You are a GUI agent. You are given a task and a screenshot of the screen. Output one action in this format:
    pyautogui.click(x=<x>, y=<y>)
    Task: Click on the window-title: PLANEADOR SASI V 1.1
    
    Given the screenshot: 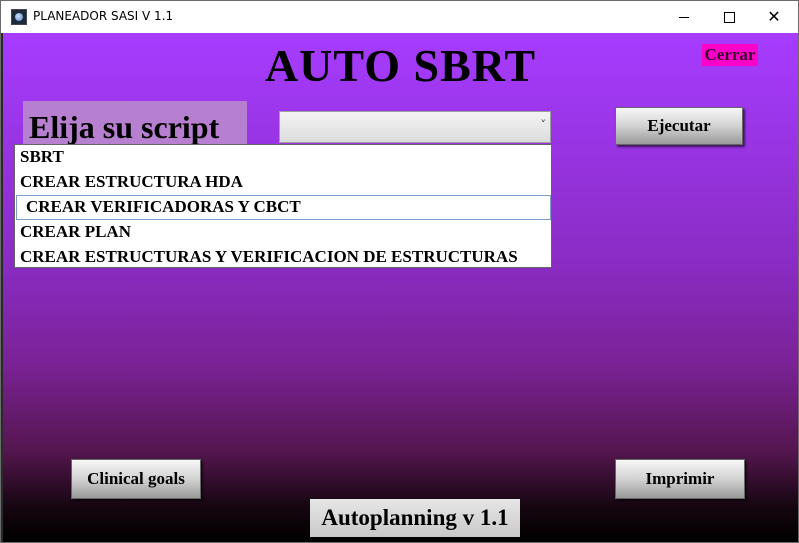 What is the action you would take?
    pyautogui.click(x=103, y=16)
    